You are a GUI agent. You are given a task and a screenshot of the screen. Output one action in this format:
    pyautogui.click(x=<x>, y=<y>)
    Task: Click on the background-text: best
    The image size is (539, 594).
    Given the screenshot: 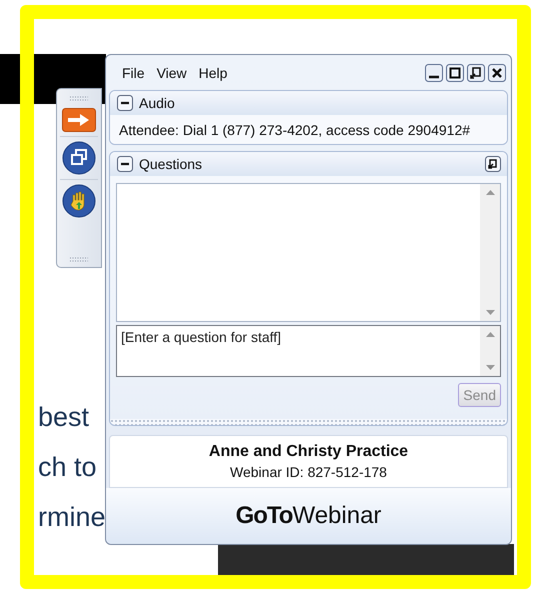 What is the action you would take?
    pyautogui.click(x=64, y=417)
    